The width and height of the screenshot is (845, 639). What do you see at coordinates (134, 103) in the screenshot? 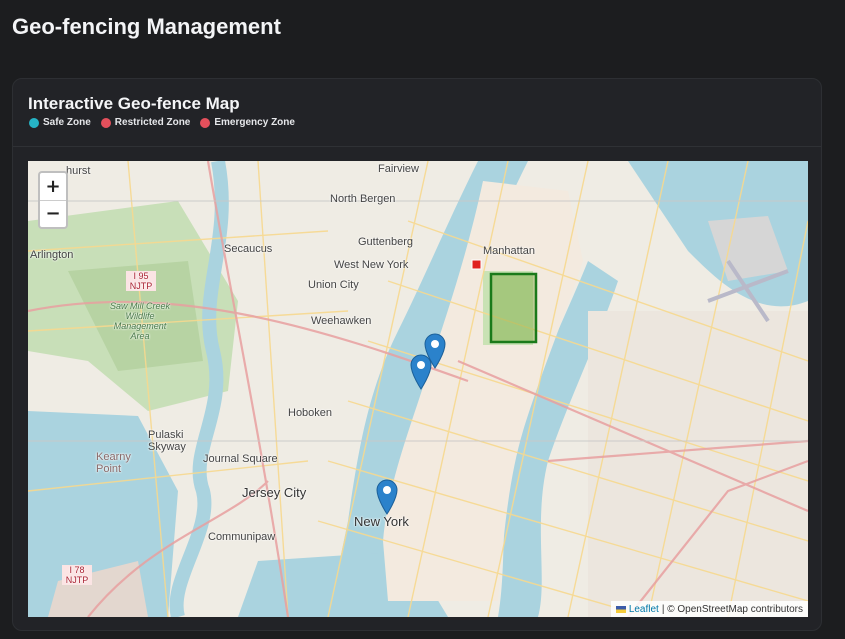
I see `card-title: Interactive Geo-fence Map` at bounding box center [134, 103].